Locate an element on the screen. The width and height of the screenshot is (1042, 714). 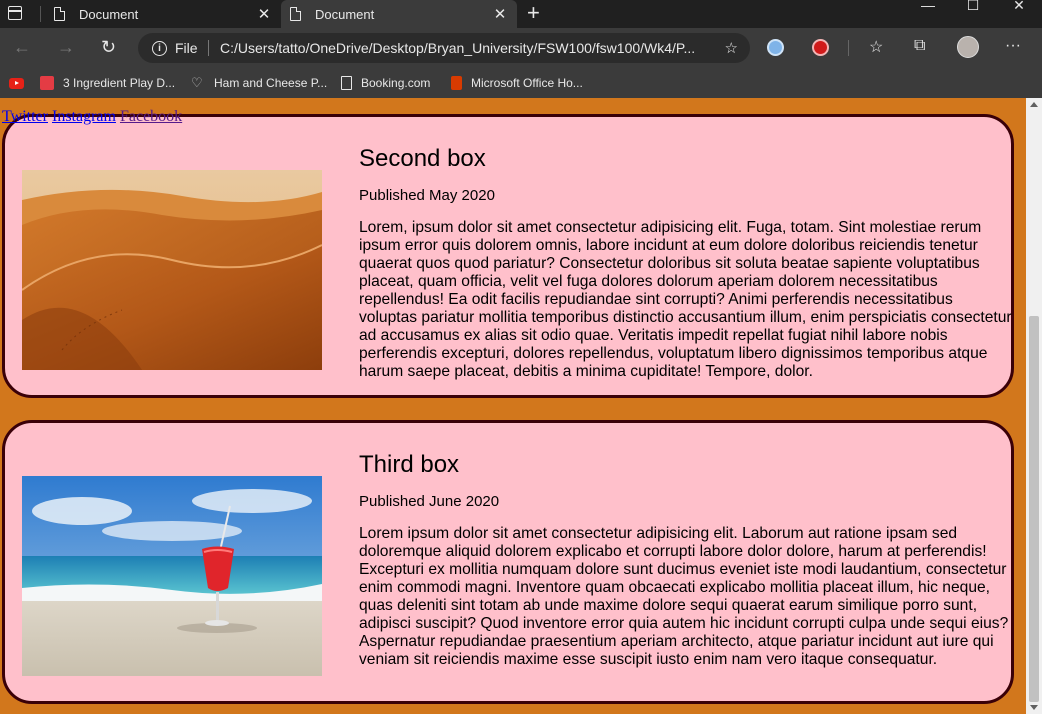
toolbar-separator is located at coordinates (848, 48).